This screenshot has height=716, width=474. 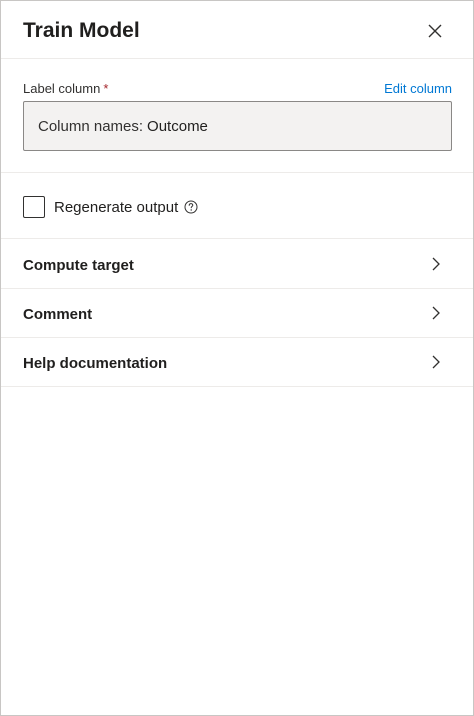 I want to click on column-names-prefix: Column names:, so click(x=91, y=126).